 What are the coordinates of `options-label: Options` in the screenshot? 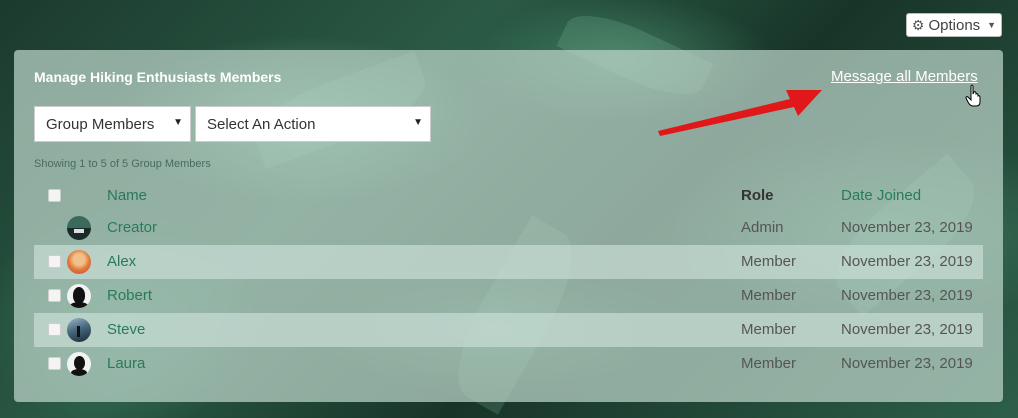 It's located at (954, 25).